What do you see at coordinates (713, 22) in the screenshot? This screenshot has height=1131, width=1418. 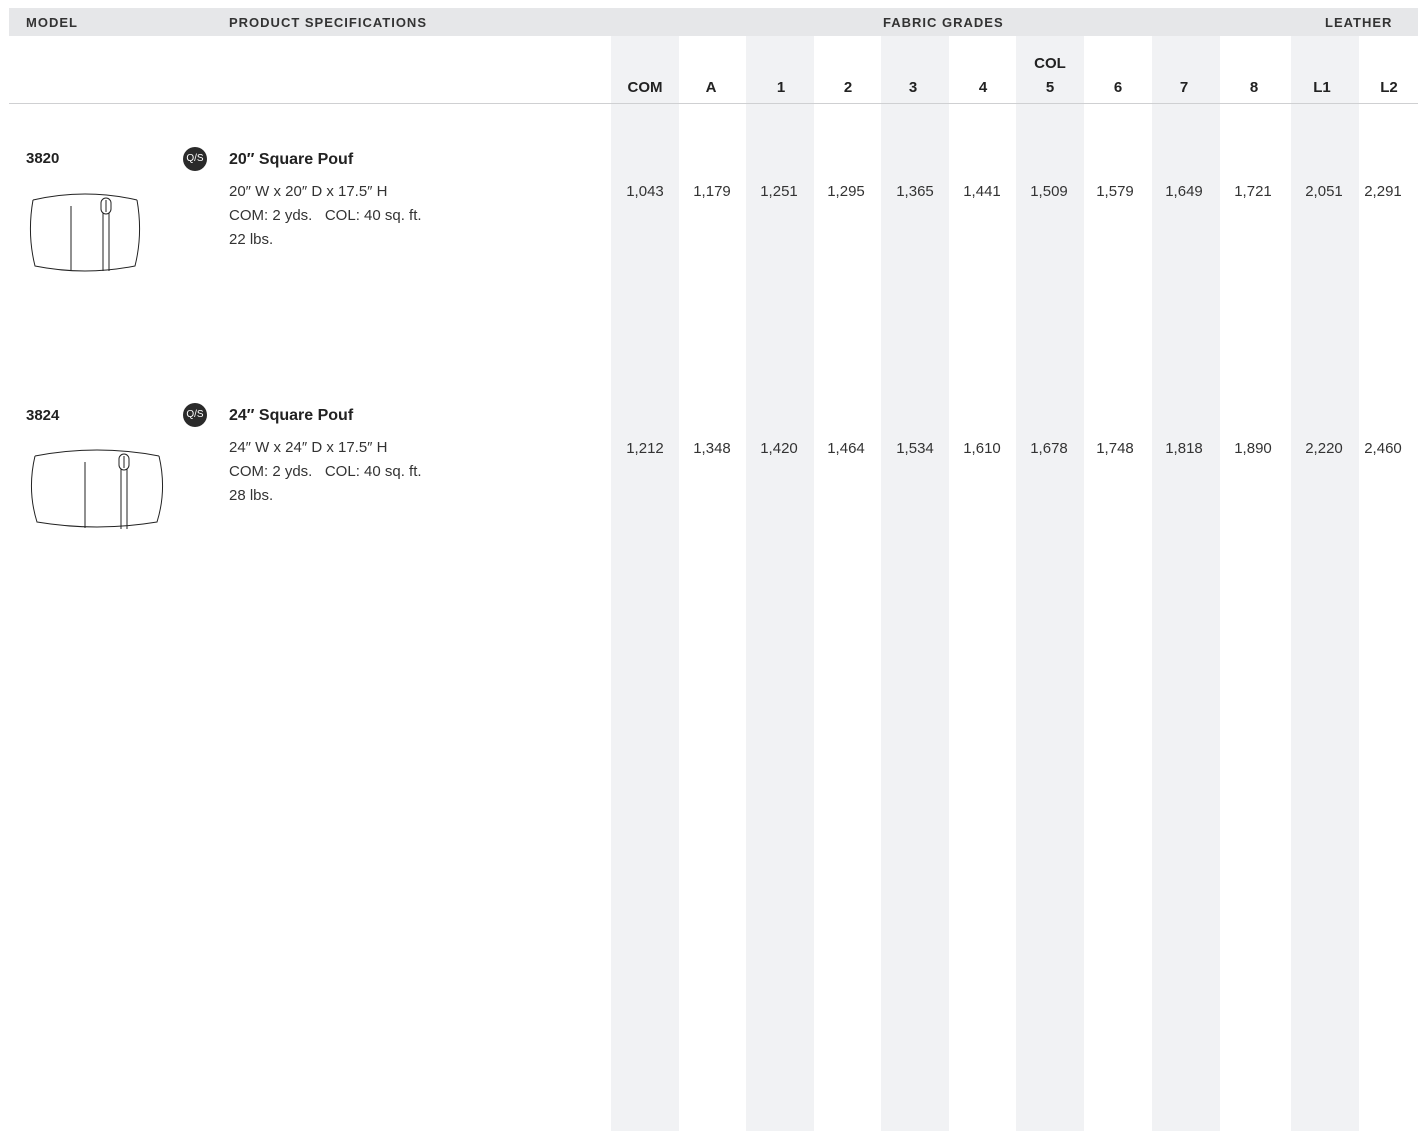 I see `header-bar` at bounding box center [713, 22].